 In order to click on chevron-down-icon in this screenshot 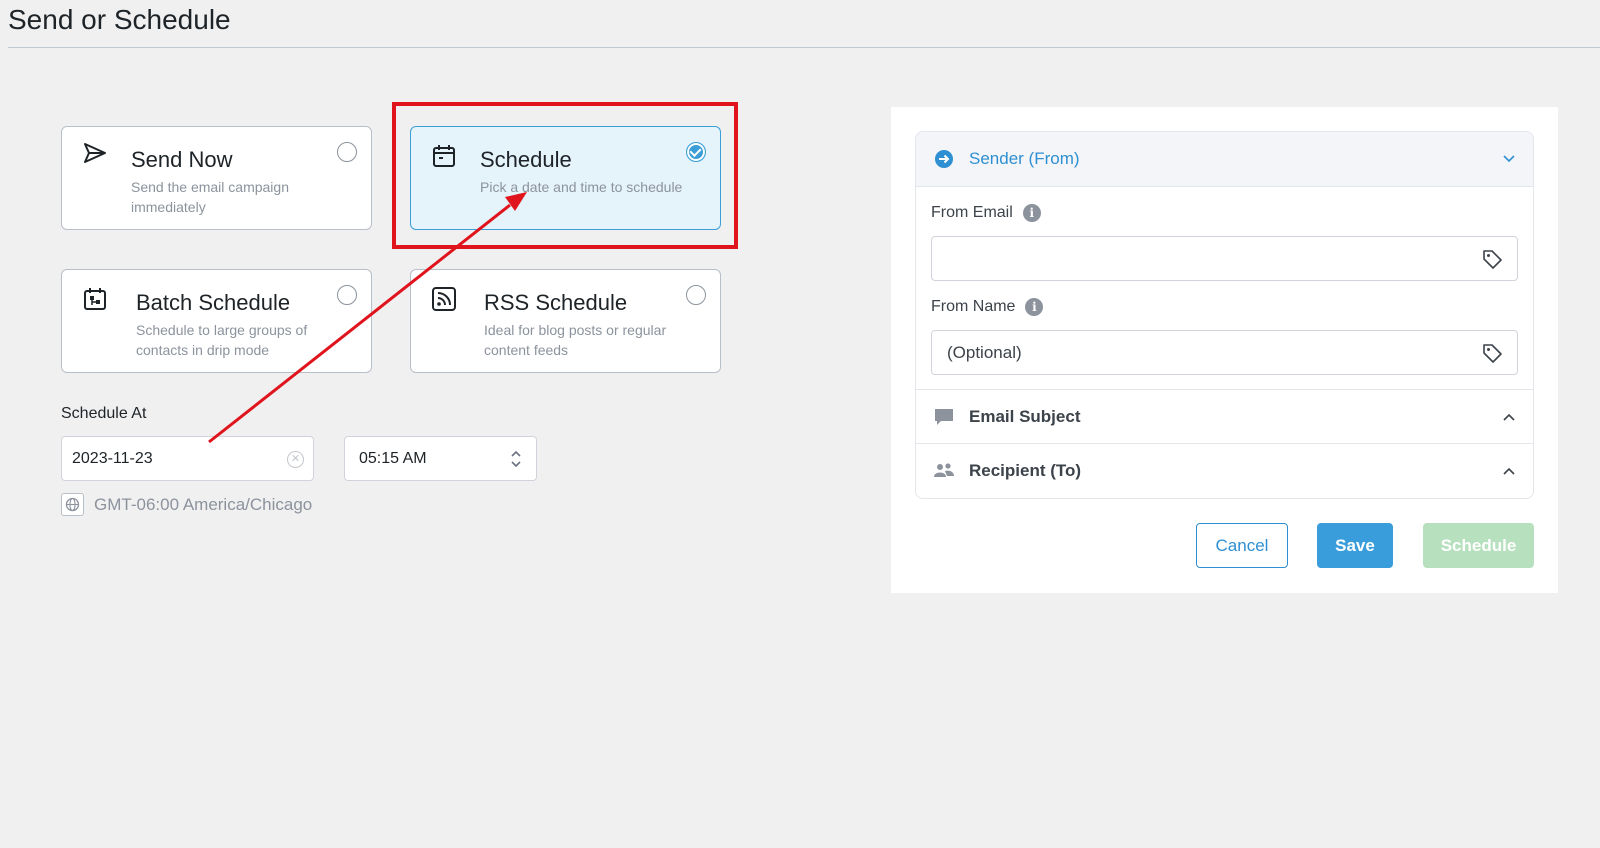, I will do `click(1509, 159)`.